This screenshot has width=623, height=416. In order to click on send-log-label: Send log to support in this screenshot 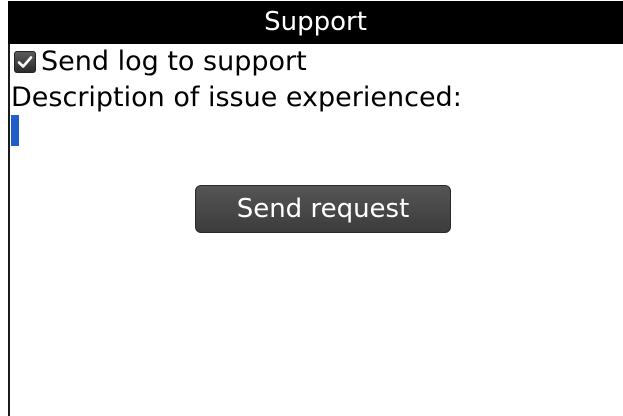, I will do `click(174, 61)`.